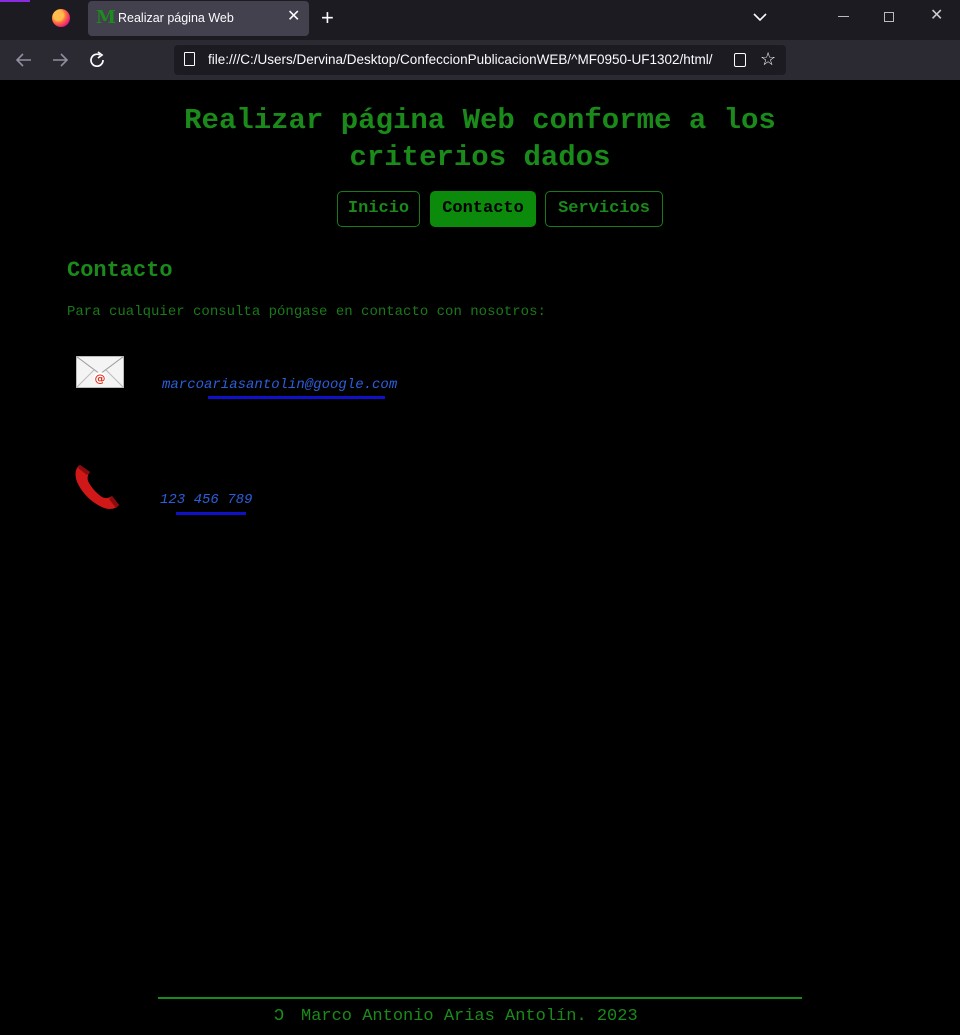  I want to click on footer-text: Marco Antonio Arias Antolín. 2023, so click(469, 1016).